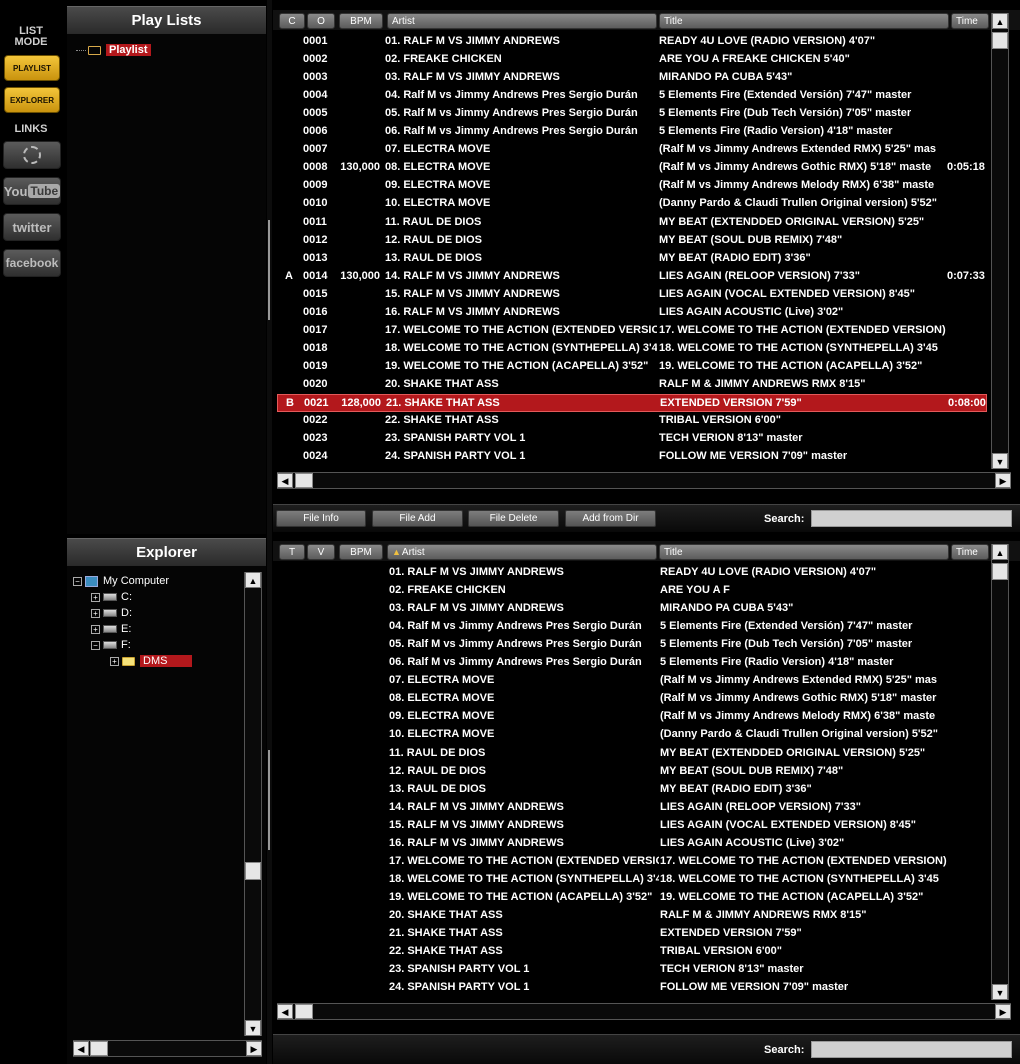 Image resolution: width=1020 pixels, height=1064 pixels. I want to click on explorer-table-horizontal-scrollbar: ◀ ▶, so click(644, 1011).